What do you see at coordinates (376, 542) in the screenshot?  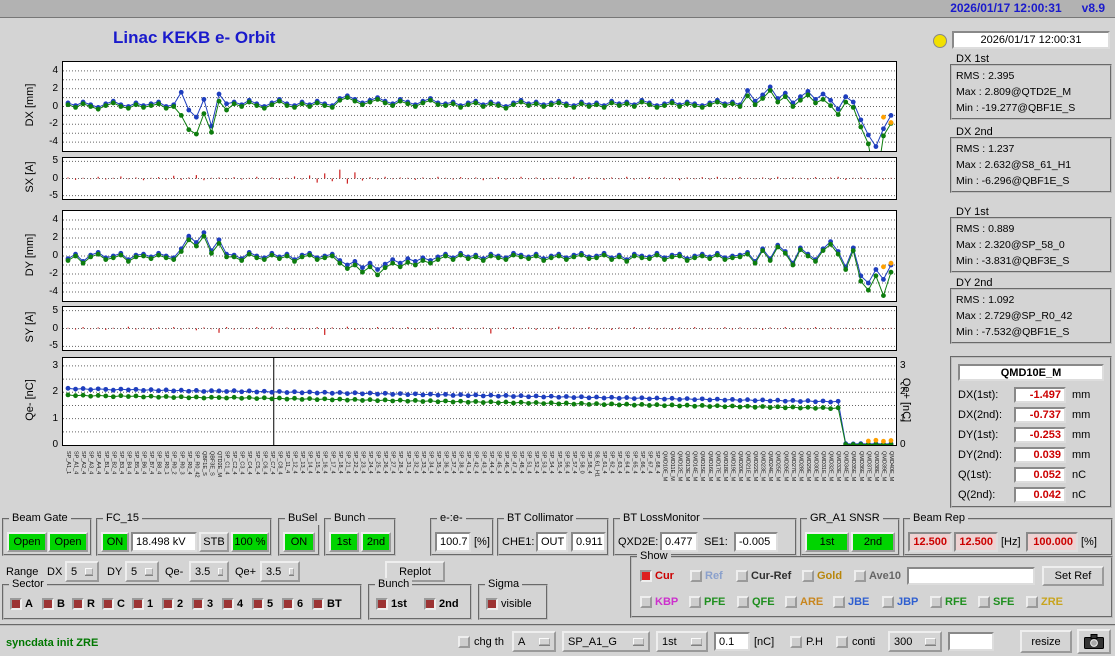 I see `bunch-2nd-button: 2nd` at bounding box center [376, 542].